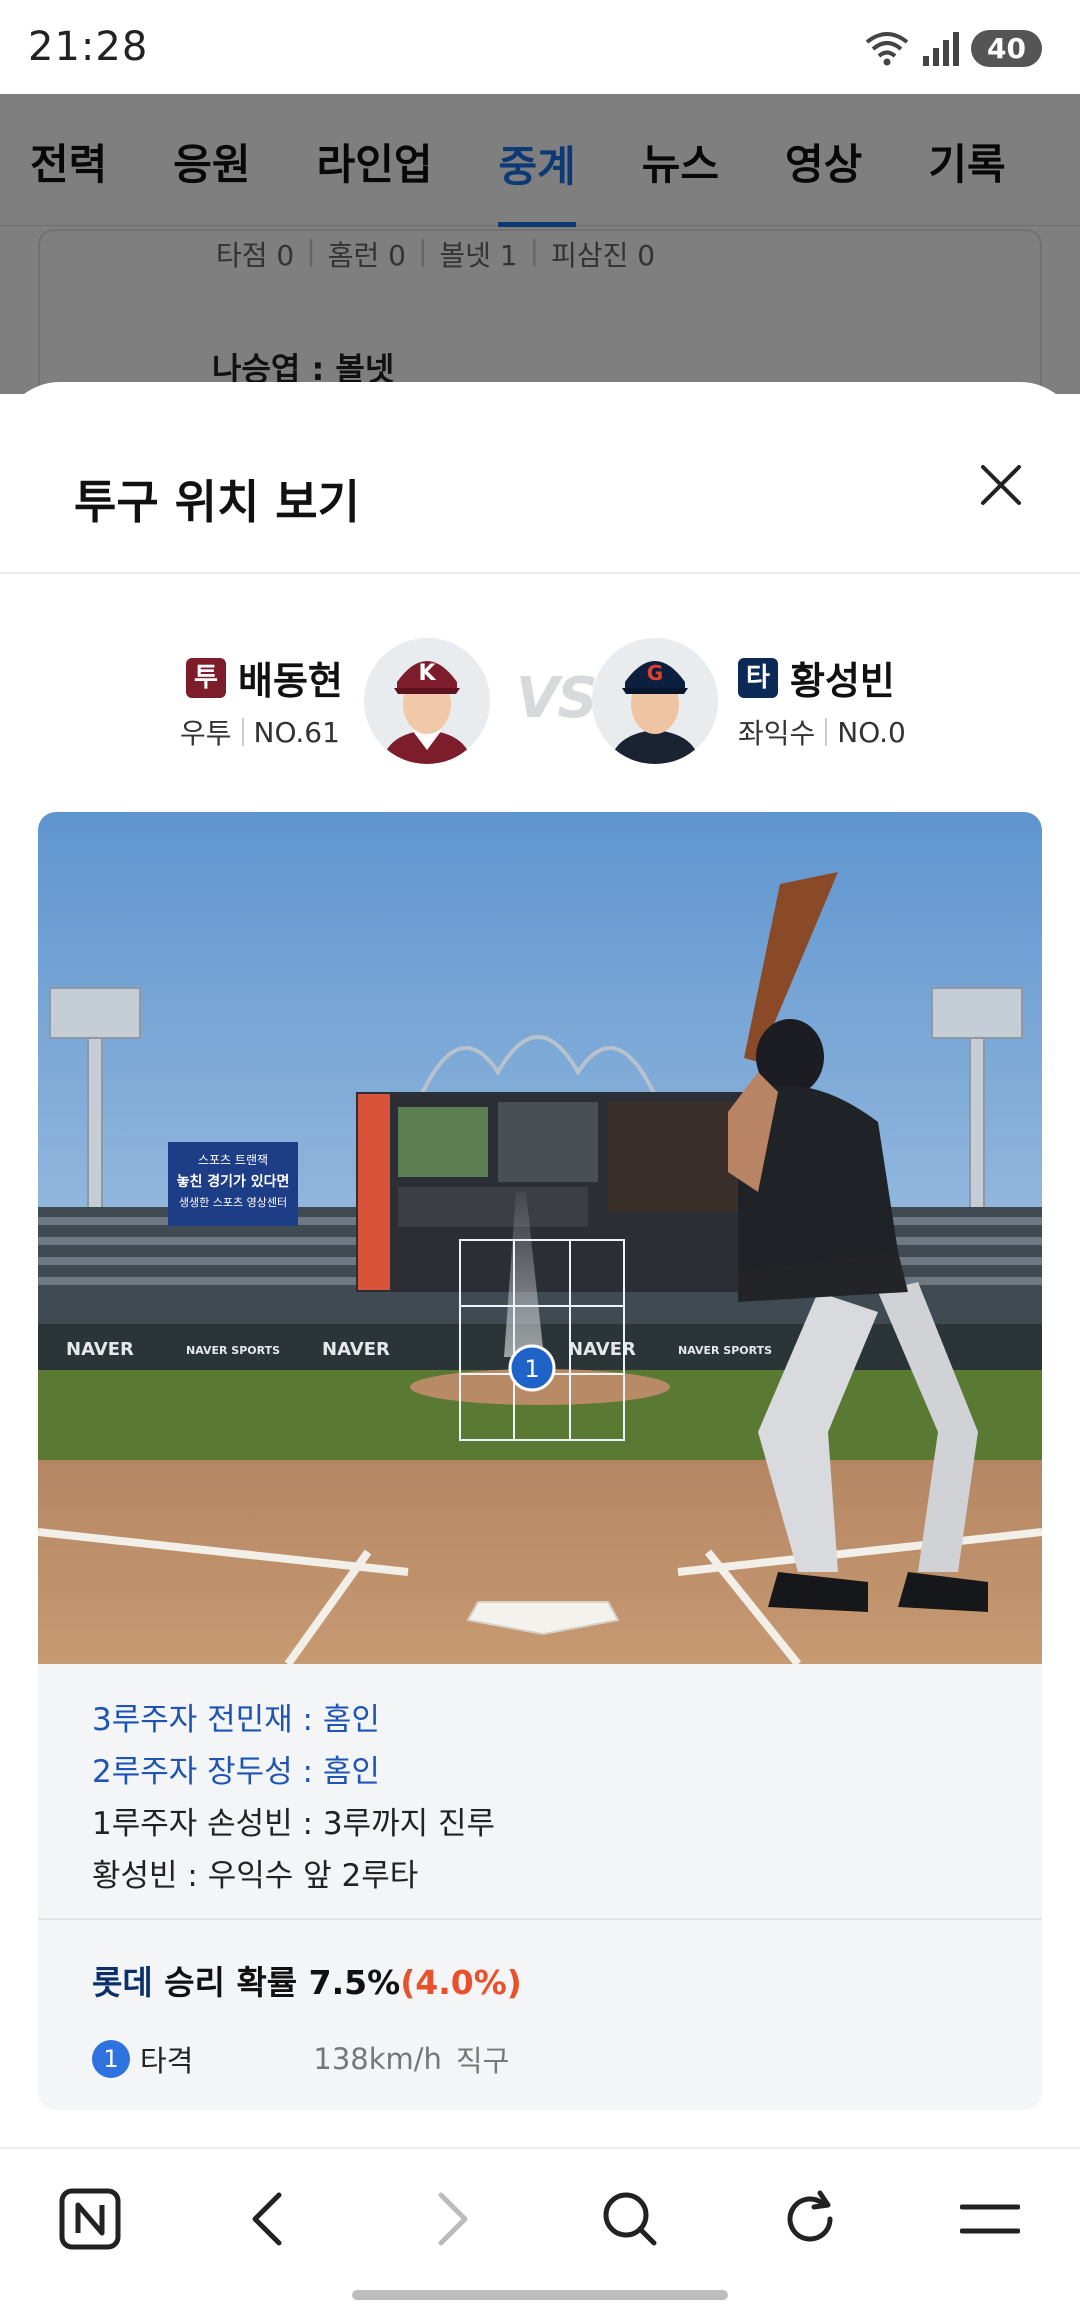  Describe the element at coordinates (725, 1350) in the screenshot. I see `wall-ad-5: NAVER SPORTS` at that location.